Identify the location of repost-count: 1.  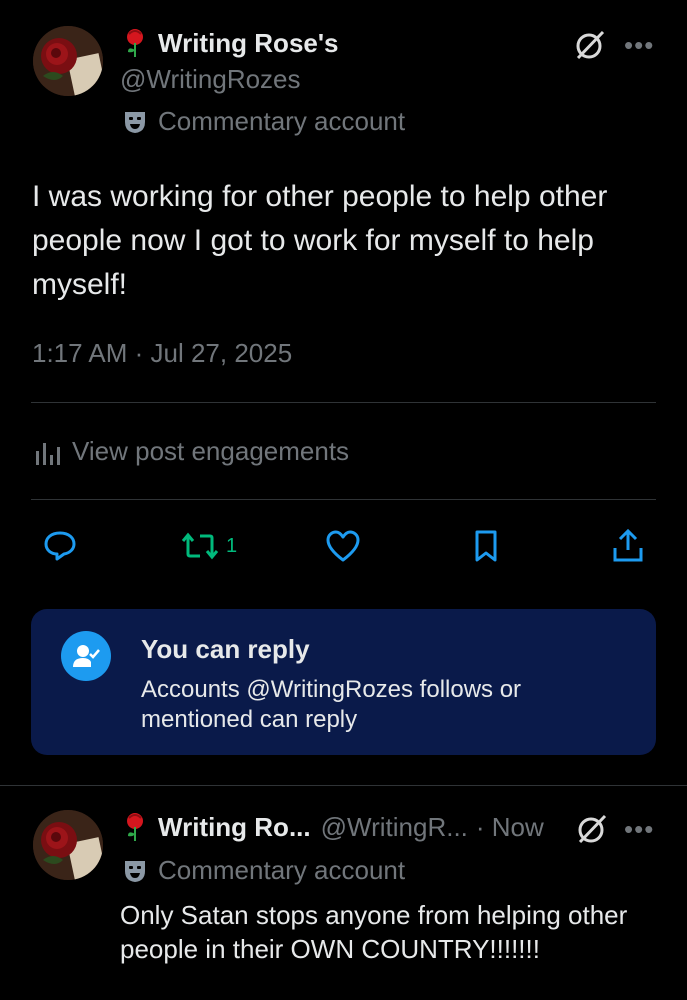
(232, 545).